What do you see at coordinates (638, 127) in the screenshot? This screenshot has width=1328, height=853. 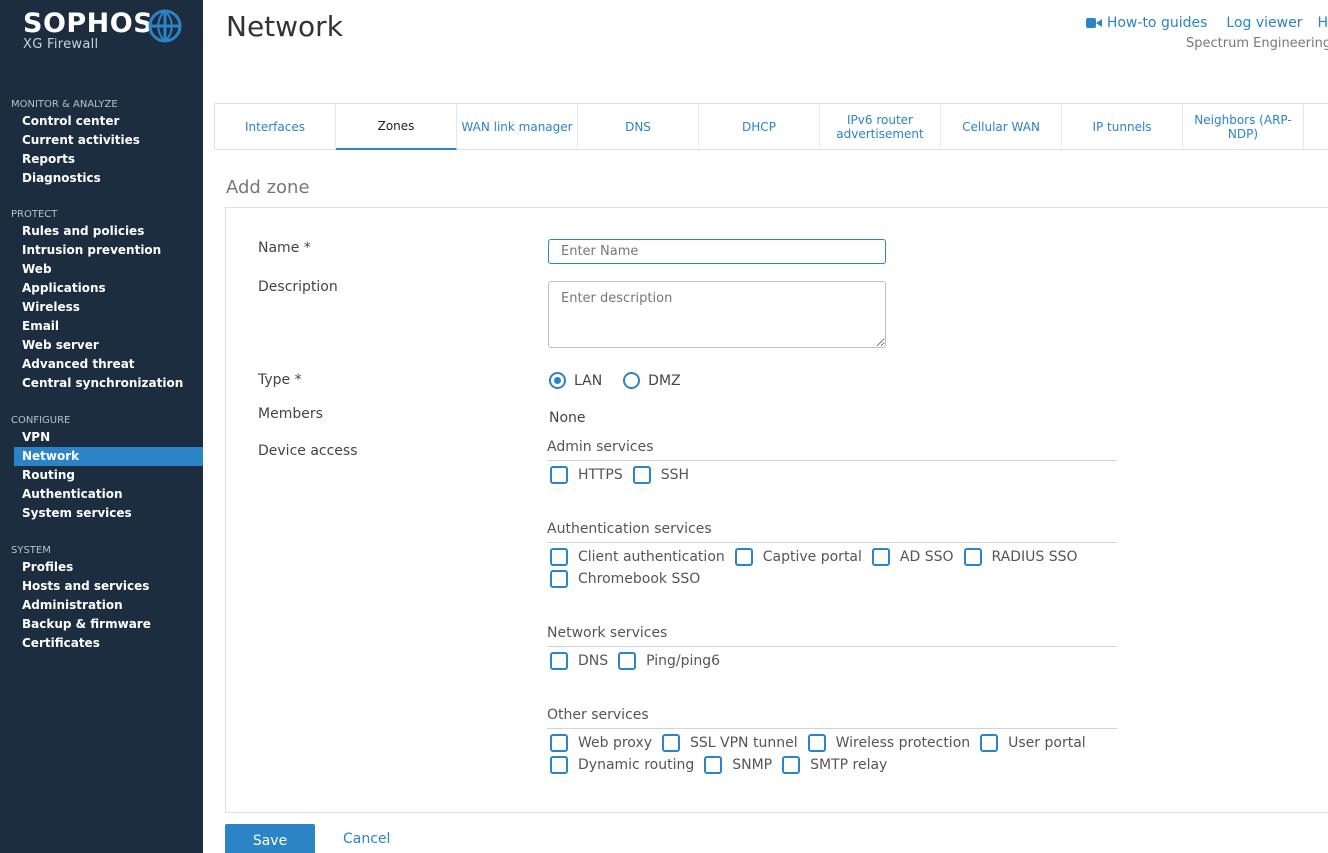 I see `tab-dns: DNS` at bounding box center [638, 127].